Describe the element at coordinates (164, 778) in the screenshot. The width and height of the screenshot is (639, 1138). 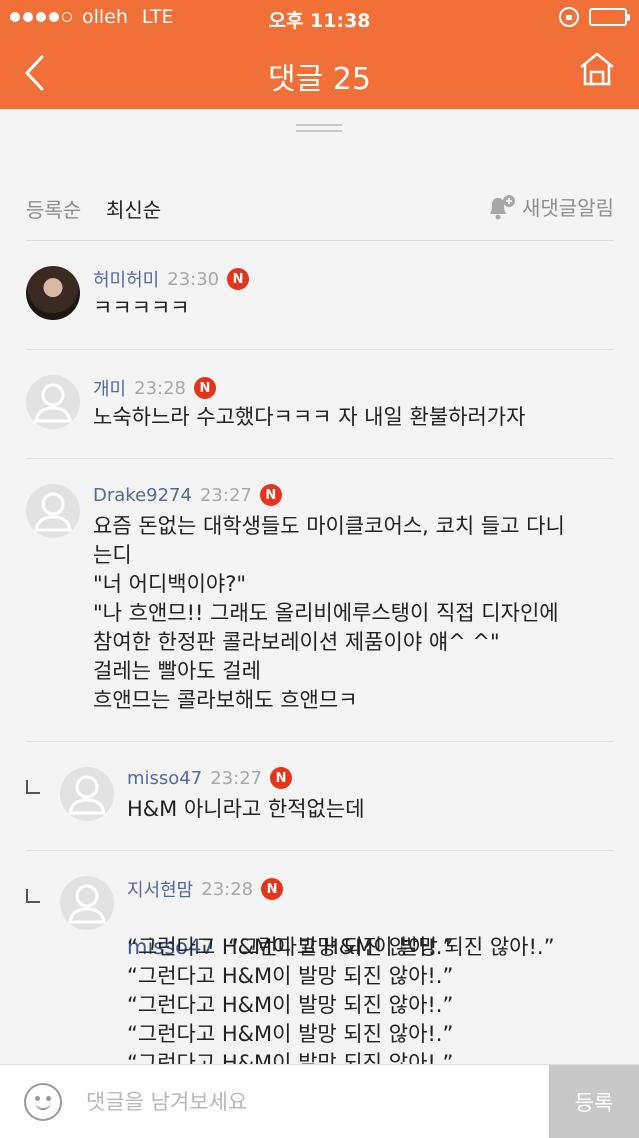
I see `comment-author: misso47` at that location.